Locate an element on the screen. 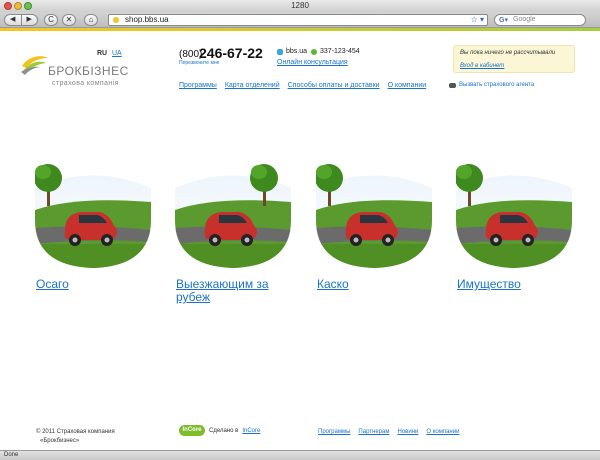 This screenshot has width=600, height=460. online-consult-link: Онлайн консультация is located at coordinates (312, 62).